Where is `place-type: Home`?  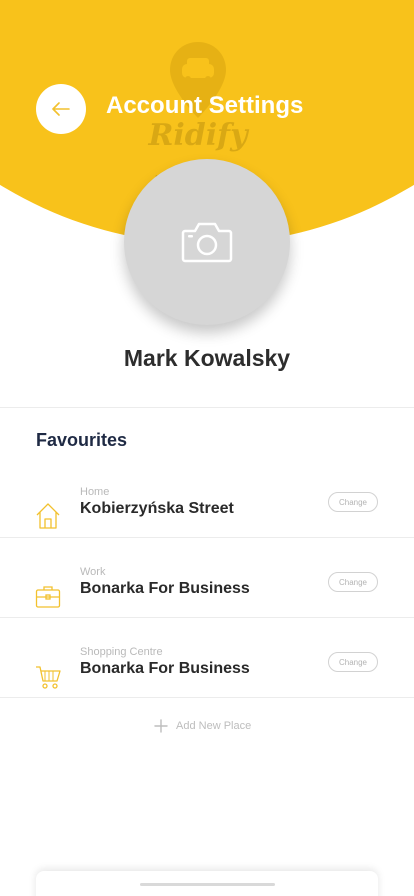
place-type: Home is located at coordinates (95, 492).